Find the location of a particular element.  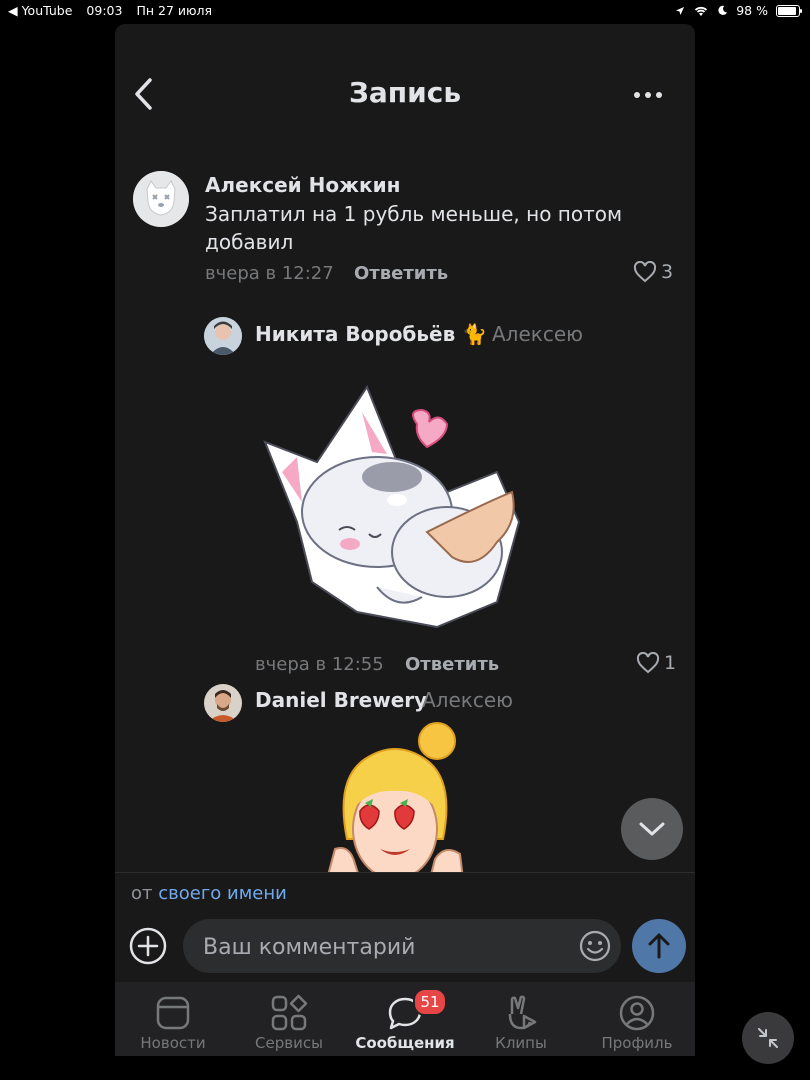

page-title: Запись is located at coordinates (405, 92).